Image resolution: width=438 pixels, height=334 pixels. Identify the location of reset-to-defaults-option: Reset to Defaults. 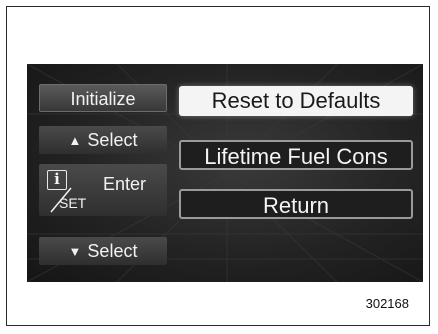
(296, 101).